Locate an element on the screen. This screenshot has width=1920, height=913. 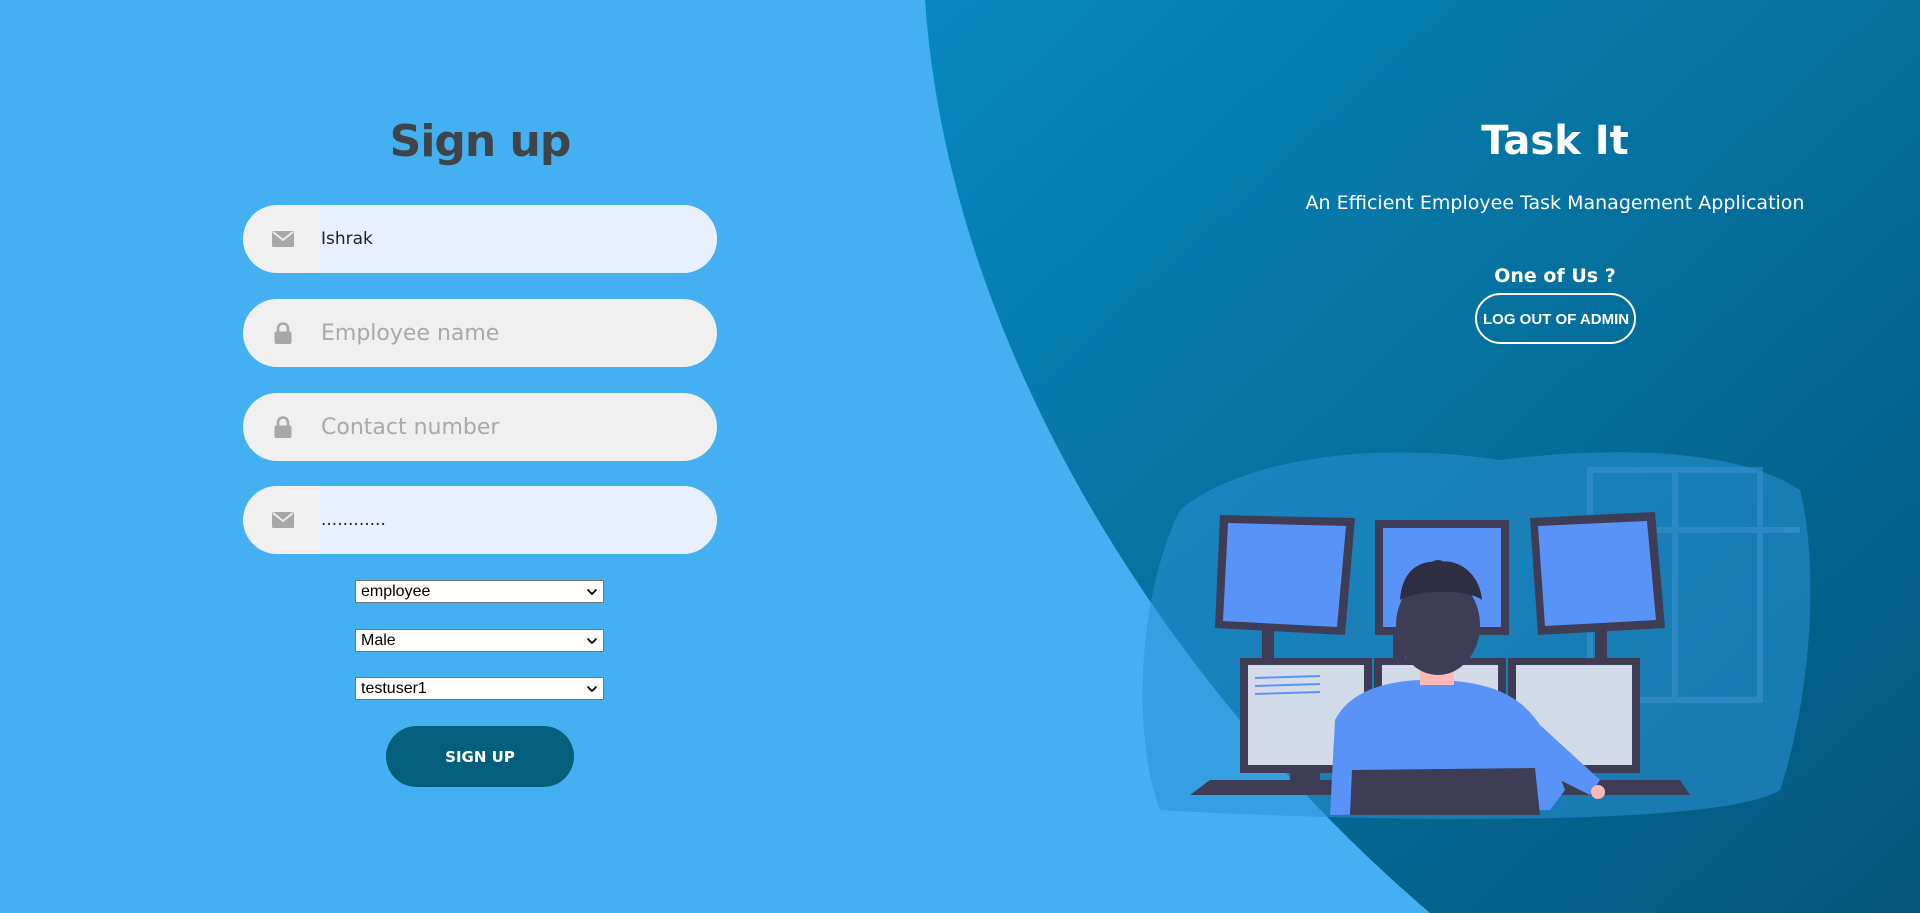
role-select: employee is located at coordinates (479, 591).